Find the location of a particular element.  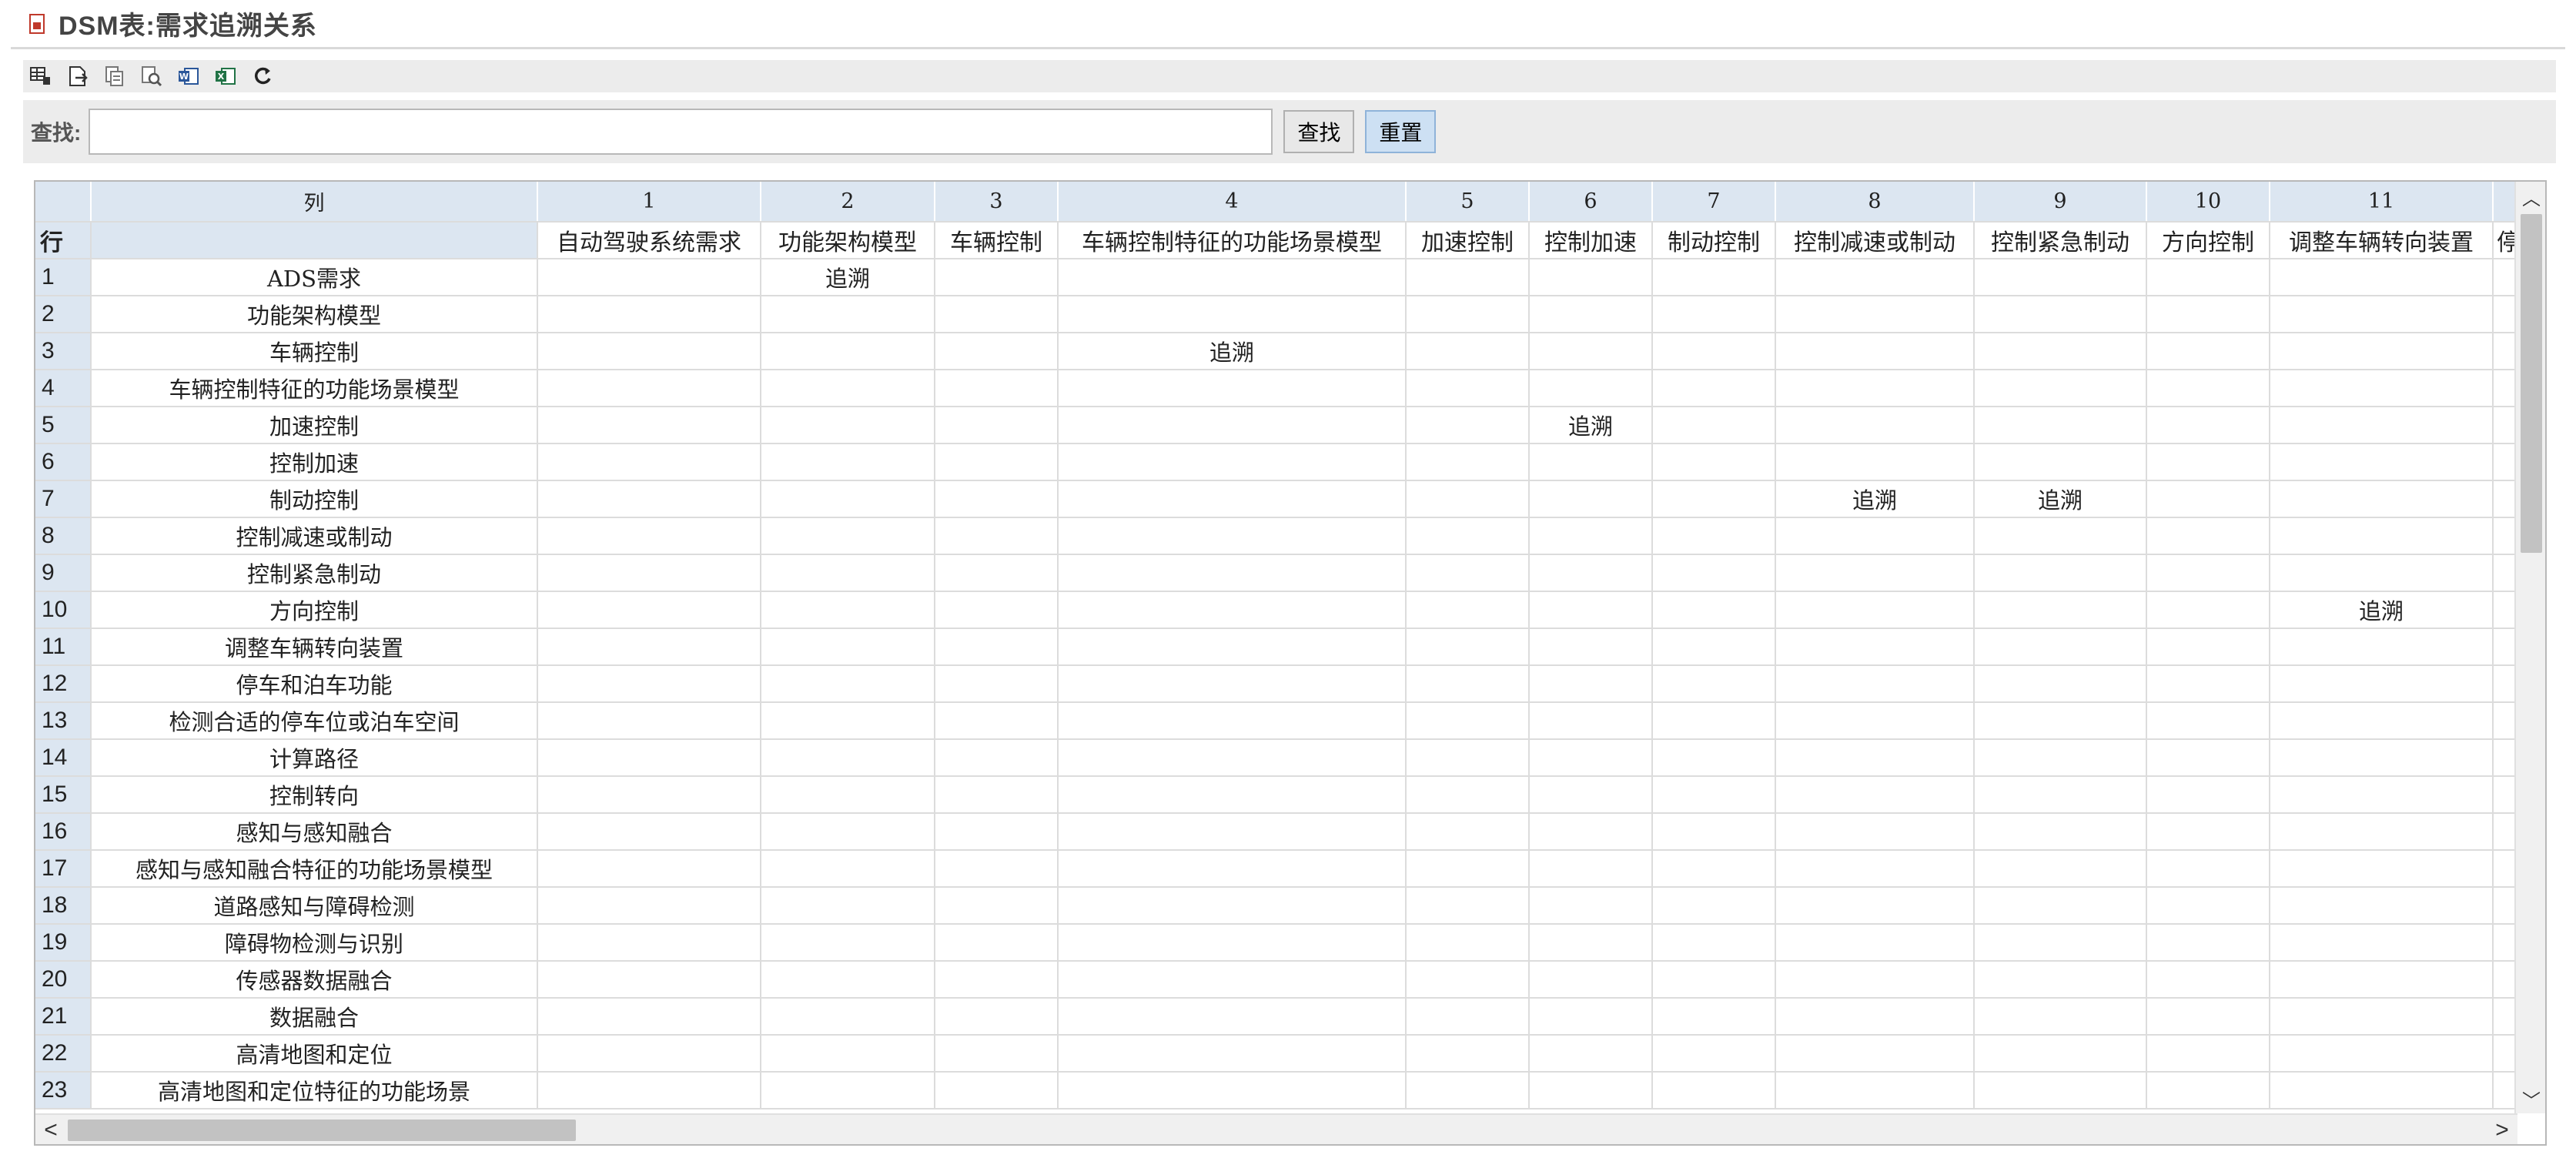

row-header: 方向控制 is located at coordinates (314, 610).